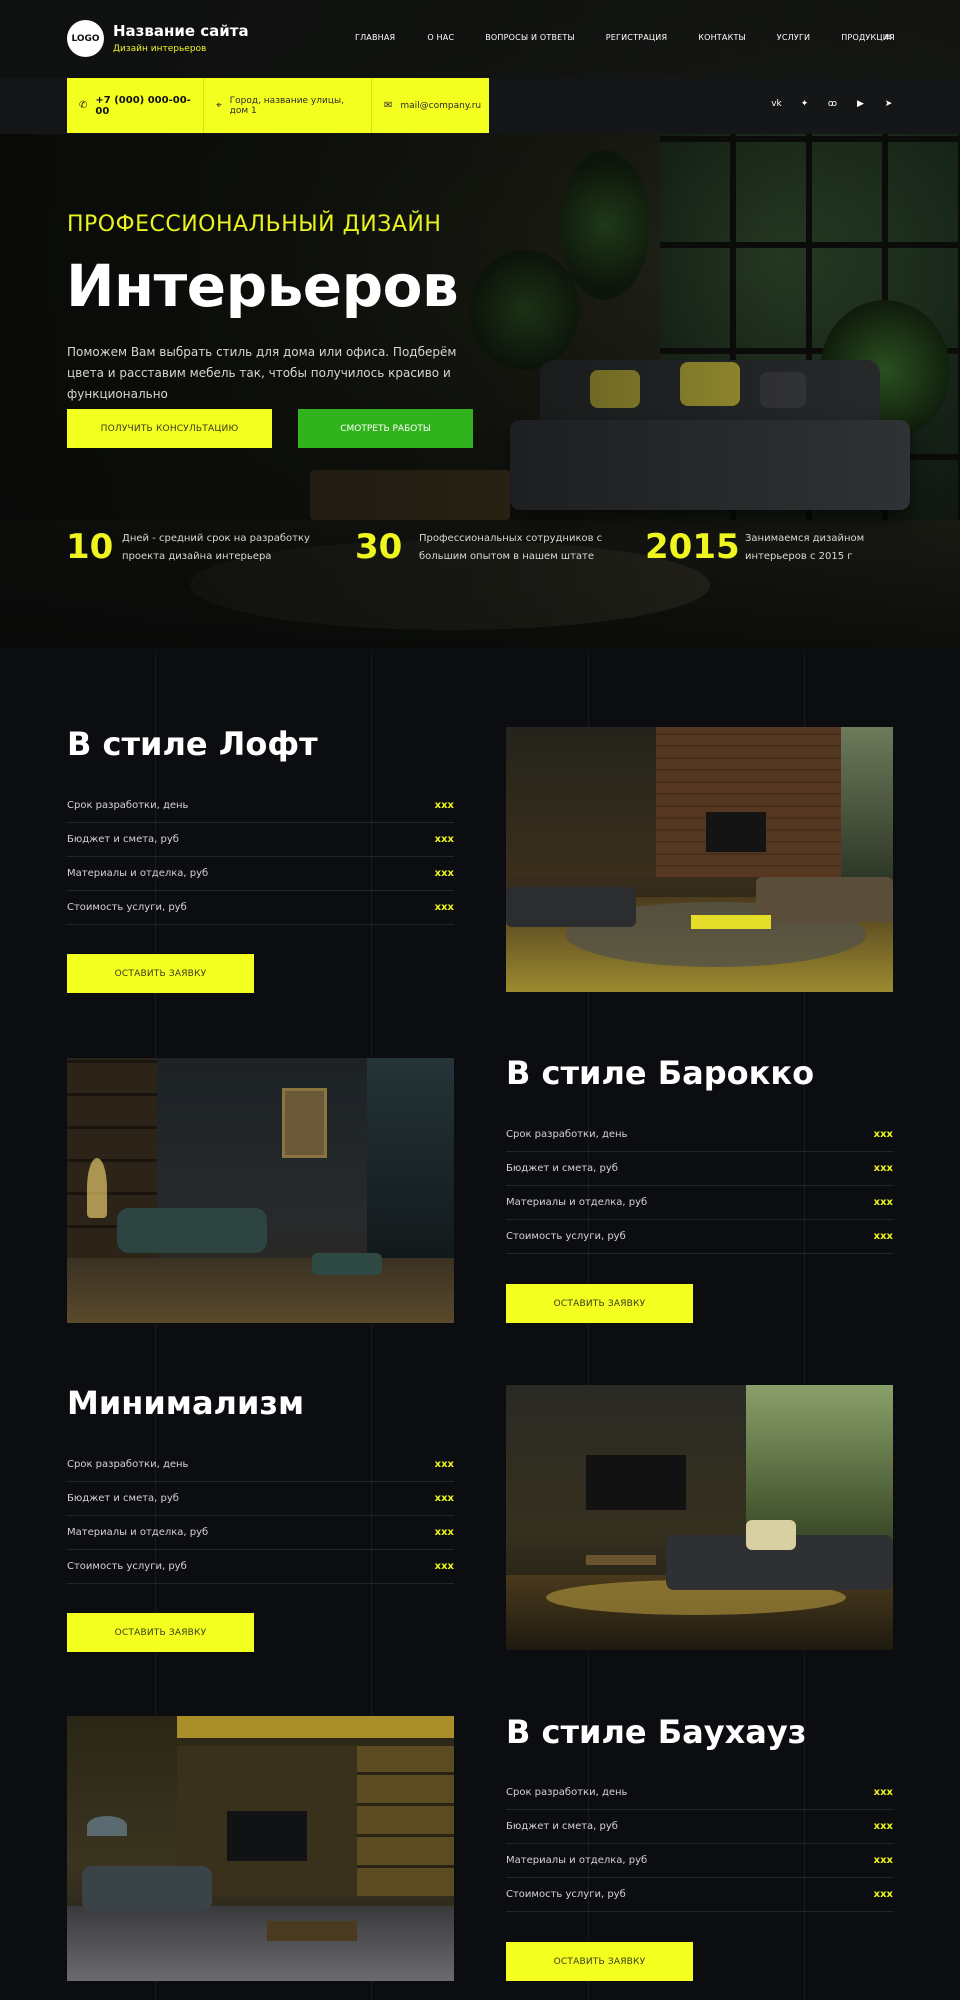 The width and height of the screenshot is (960, 2000). Describe the element at coordinates (385, 428) in the screenshot. I see `view-works-button: СМОТРЕТЬ РАБОТЫ` at that location.